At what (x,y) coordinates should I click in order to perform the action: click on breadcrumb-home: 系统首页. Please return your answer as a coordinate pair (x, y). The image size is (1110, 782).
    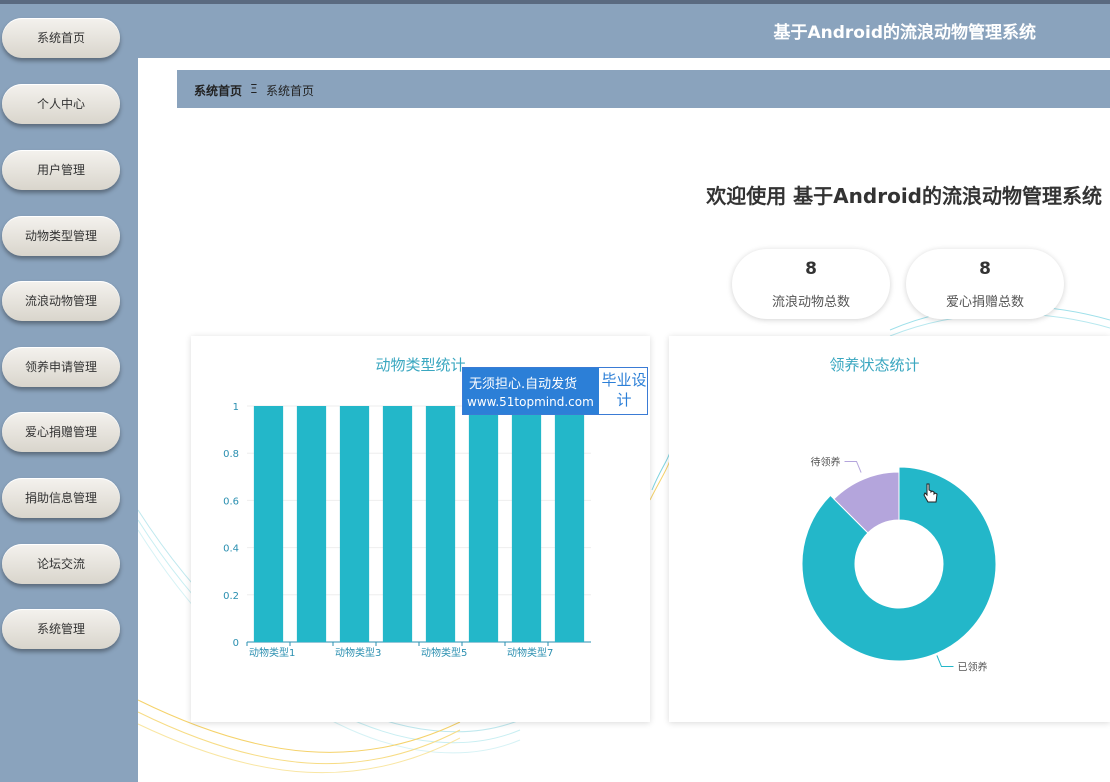
    Looking at the image, I should click on (218, 90).